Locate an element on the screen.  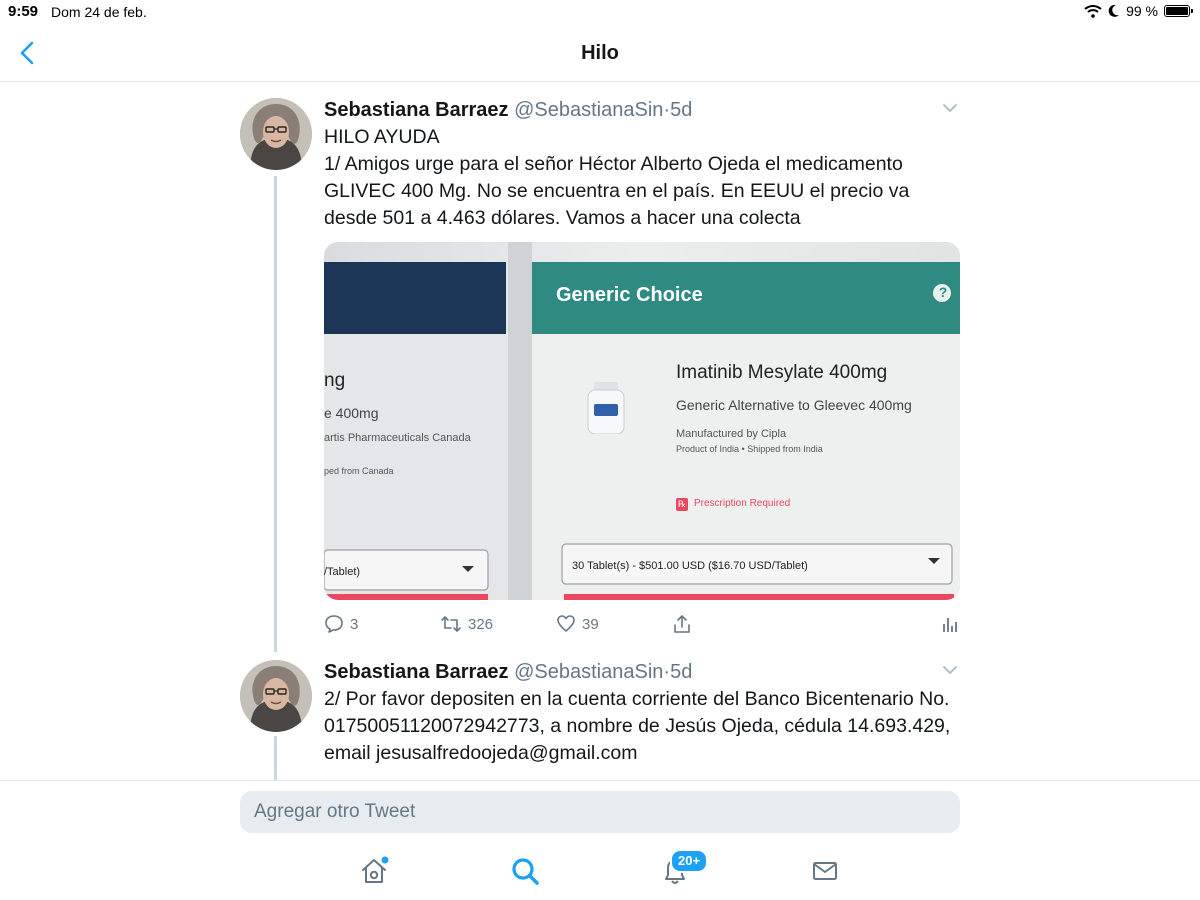
left-quantity-select: /Tablet) is located at coordinates (342, 572).